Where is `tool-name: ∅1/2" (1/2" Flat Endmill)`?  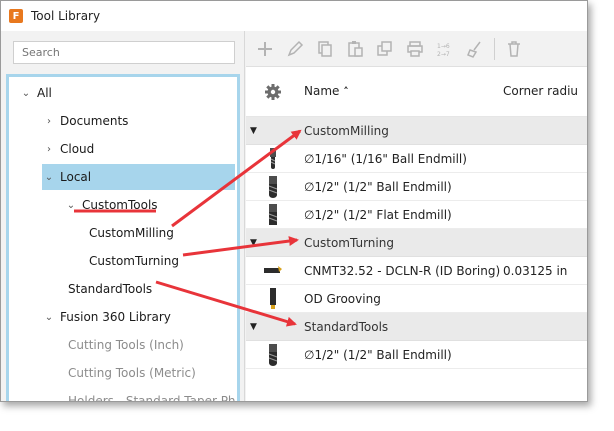
tool-name: ∅1/2" (1/2" Flat Endmill) is located at coordinates (378, 215).